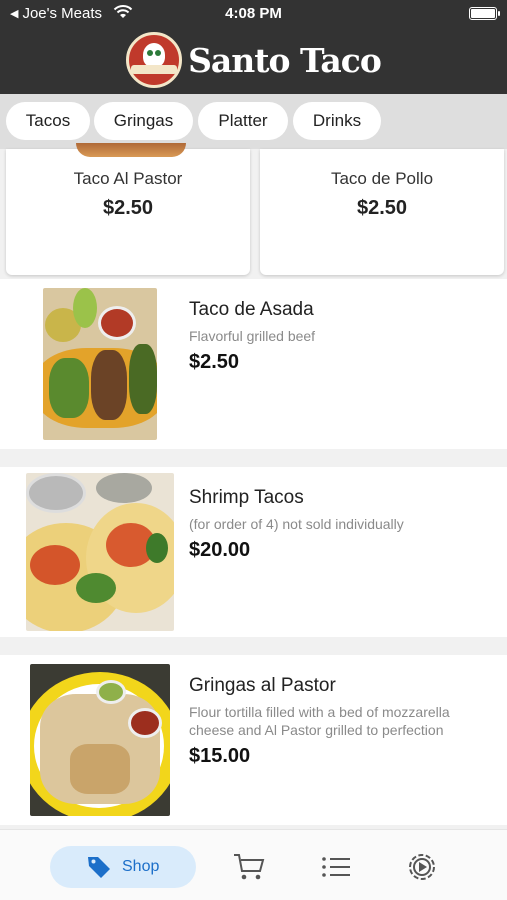  What do you see at coordinates (422, 867) in the screenshot?
I see `settings-icon` at bounding box center [422, 867].